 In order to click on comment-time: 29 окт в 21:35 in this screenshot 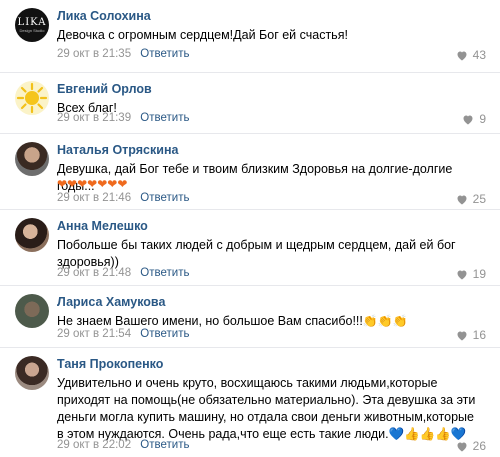, I will do `click(94, 54)`.